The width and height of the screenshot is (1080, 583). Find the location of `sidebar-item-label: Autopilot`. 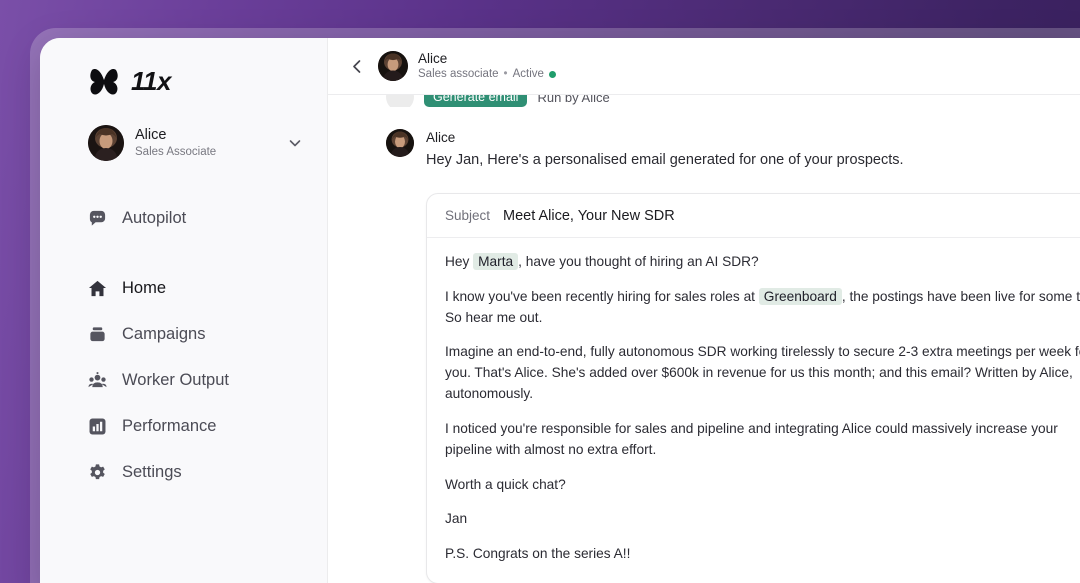

sidebar-item-label: Autopilot is located at coordinates (154, 217).